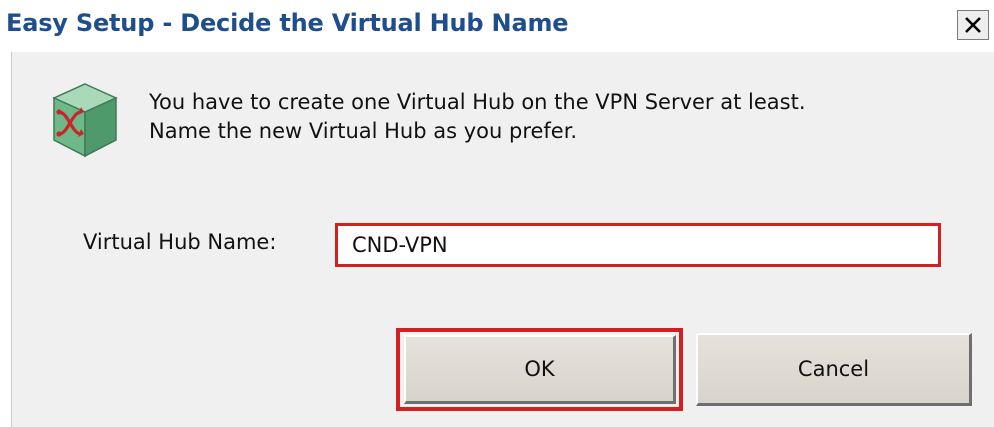 The height and width of the screenshot is (427, 994). What do you see at coordinates (287, 23) in the screenshot?
I see `window-title: Easy Setup - Decide the Virtual Hub Name` at bounding box center [287, 23].